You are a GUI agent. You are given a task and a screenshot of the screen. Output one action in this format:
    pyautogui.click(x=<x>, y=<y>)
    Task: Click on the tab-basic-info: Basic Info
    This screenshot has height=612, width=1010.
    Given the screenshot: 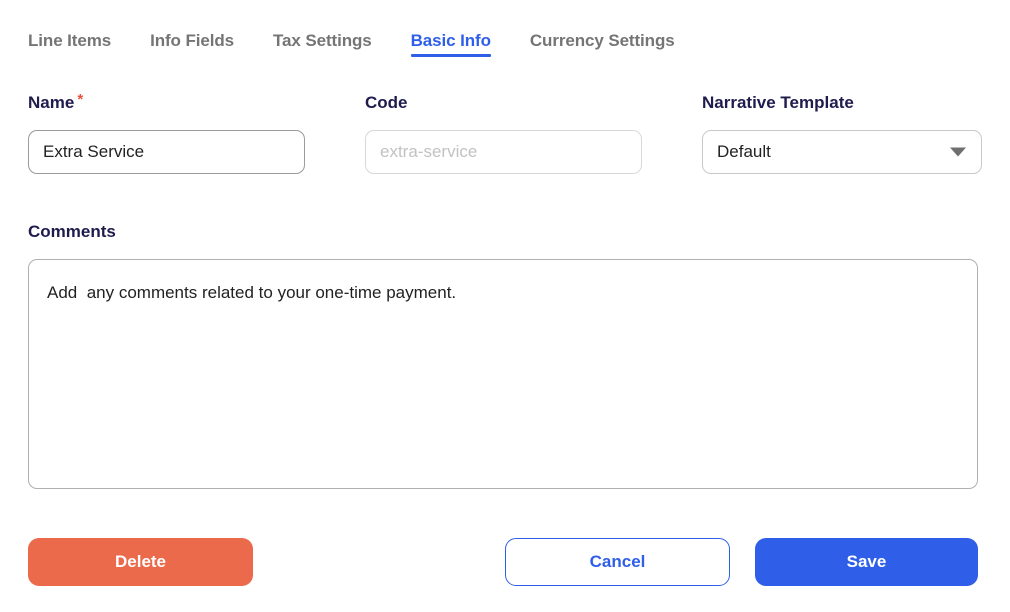 What is the action you would take?
    pyautogui.click(x=450, y=47)
    